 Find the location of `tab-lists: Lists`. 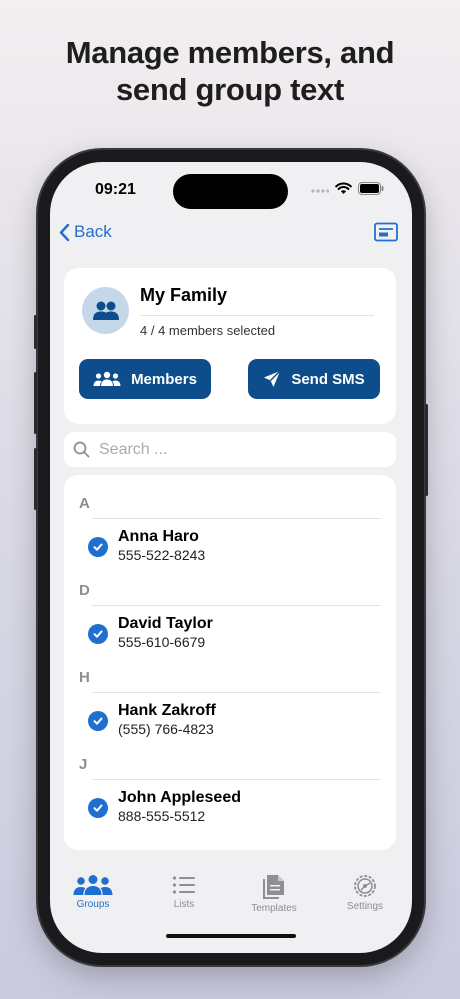

tab-lists: Lists is located at coordinates (184, 892).